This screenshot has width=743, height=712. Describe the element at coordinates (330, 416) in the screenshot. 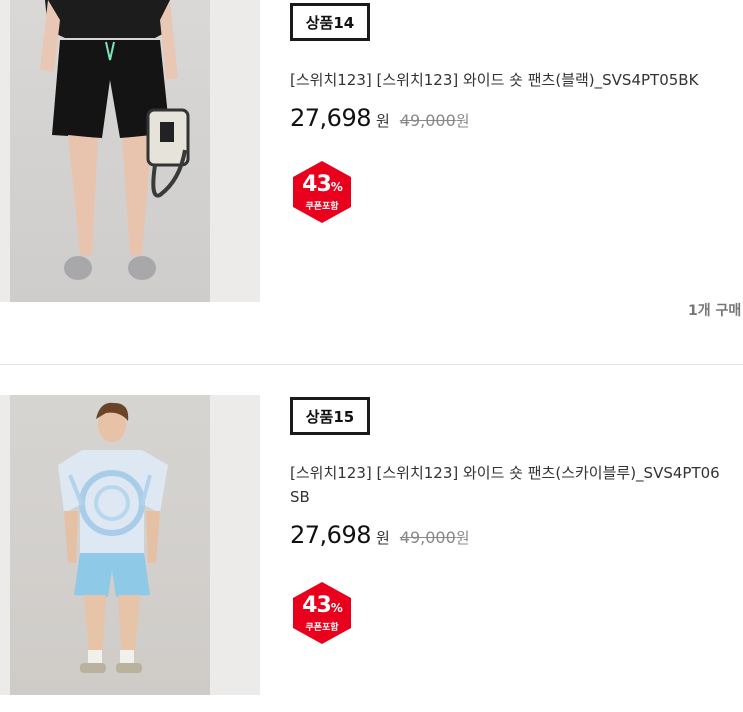

I see `product-number-label: 상품15` at that location.